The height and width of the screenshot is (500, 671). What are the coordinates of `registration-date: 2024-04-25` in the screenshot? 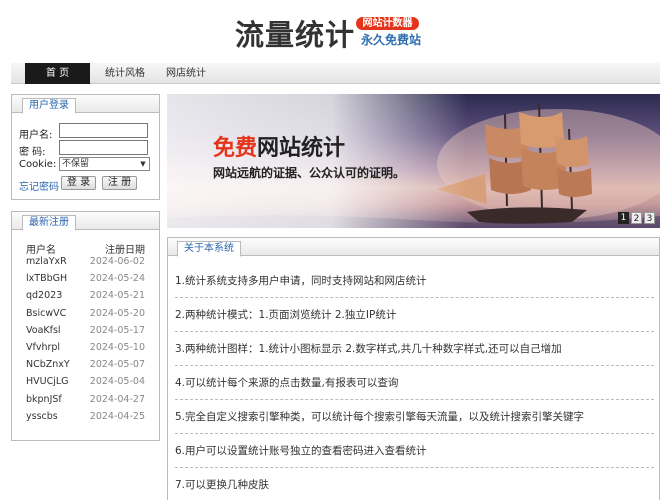 It's located at (117, 416).